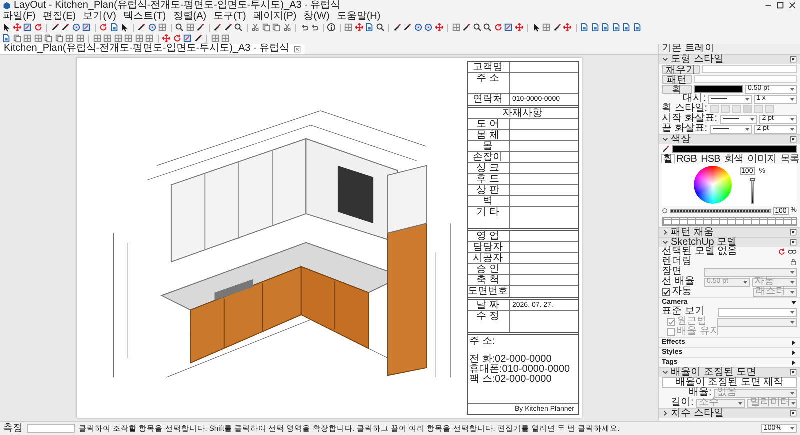  What do you see at coordinates (668, 159) in the screenshot?
I see `color-mode-tab: 휠` at bounding box center [668, 159].